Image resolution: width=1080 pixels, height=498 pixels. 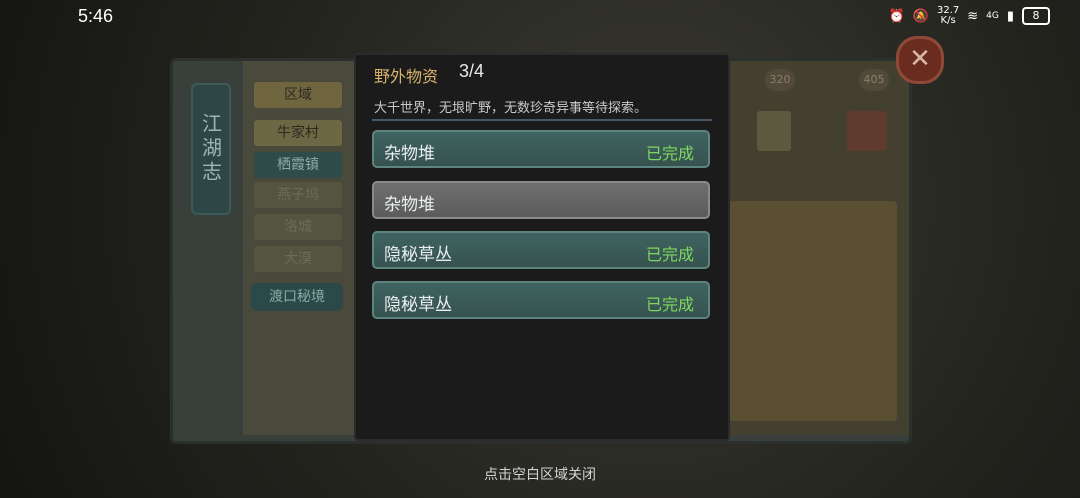 I want to click on battery-icon: 8, so click(x=1036, y=16).